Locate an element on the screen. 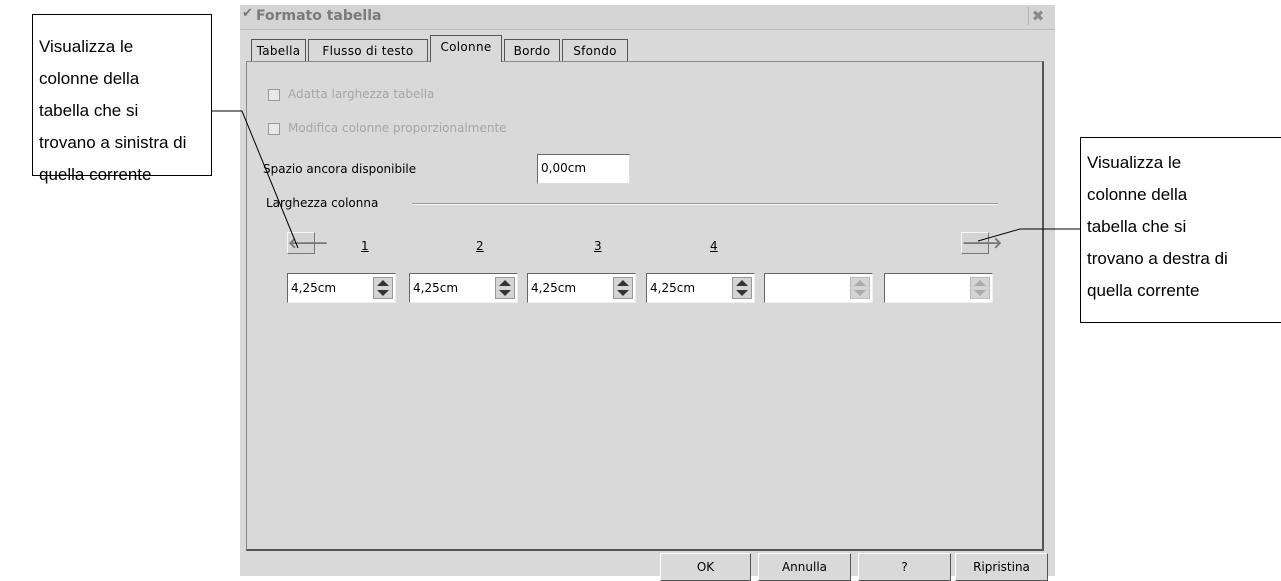 This screenshot has width=1281, height=581. callout-line: trovano a sinistra di is located at coordinates (113, 142).